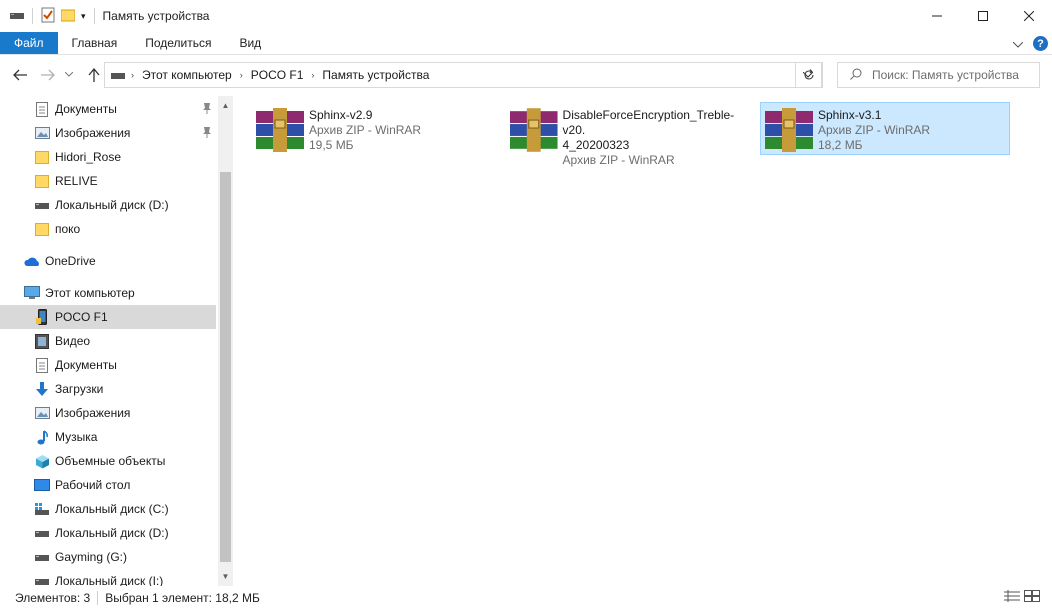 This screenshot has height=609, width=1052. I want to click on status-separator, so click(98, 597).